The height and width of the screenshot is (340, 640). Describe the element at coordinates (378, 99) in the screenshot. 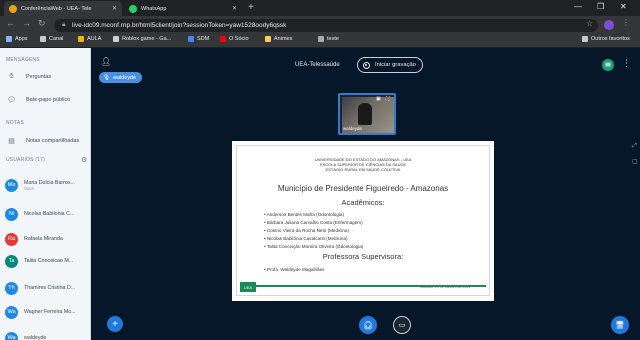

I see `pin-icon: ▣` at that location.